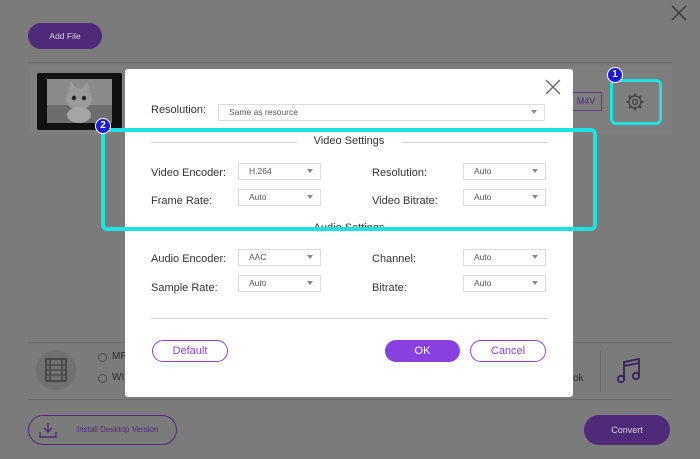  Describe the element at coordinates (189, 259) in the screenshot. I see `audio-encoder-label: Audio Encoder:` at that location.